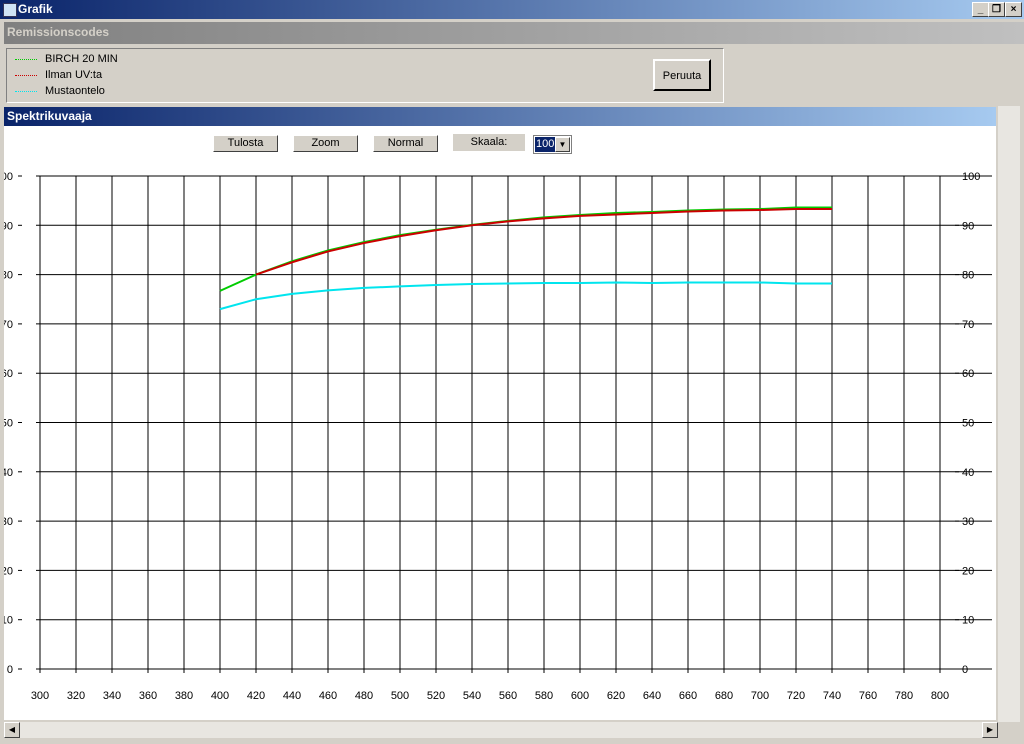 Image resolution: width=1024 pixels, height=744 pixels. What do you see at coordinates (616, 696) in the screenshot?
I see `x-tick-label: 620` at bounding box center [616, 696].